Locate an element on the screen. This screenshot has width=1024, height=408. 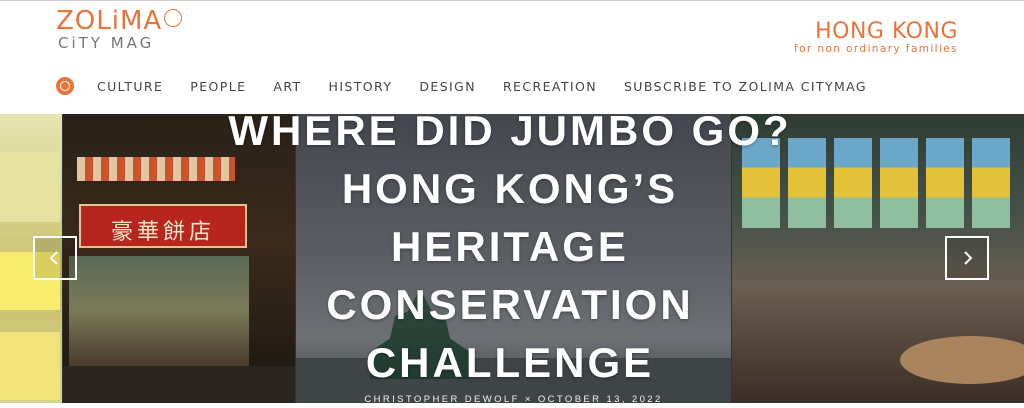
tagline-subtitle: for non ordinary families is located at coordinates (876, 49).